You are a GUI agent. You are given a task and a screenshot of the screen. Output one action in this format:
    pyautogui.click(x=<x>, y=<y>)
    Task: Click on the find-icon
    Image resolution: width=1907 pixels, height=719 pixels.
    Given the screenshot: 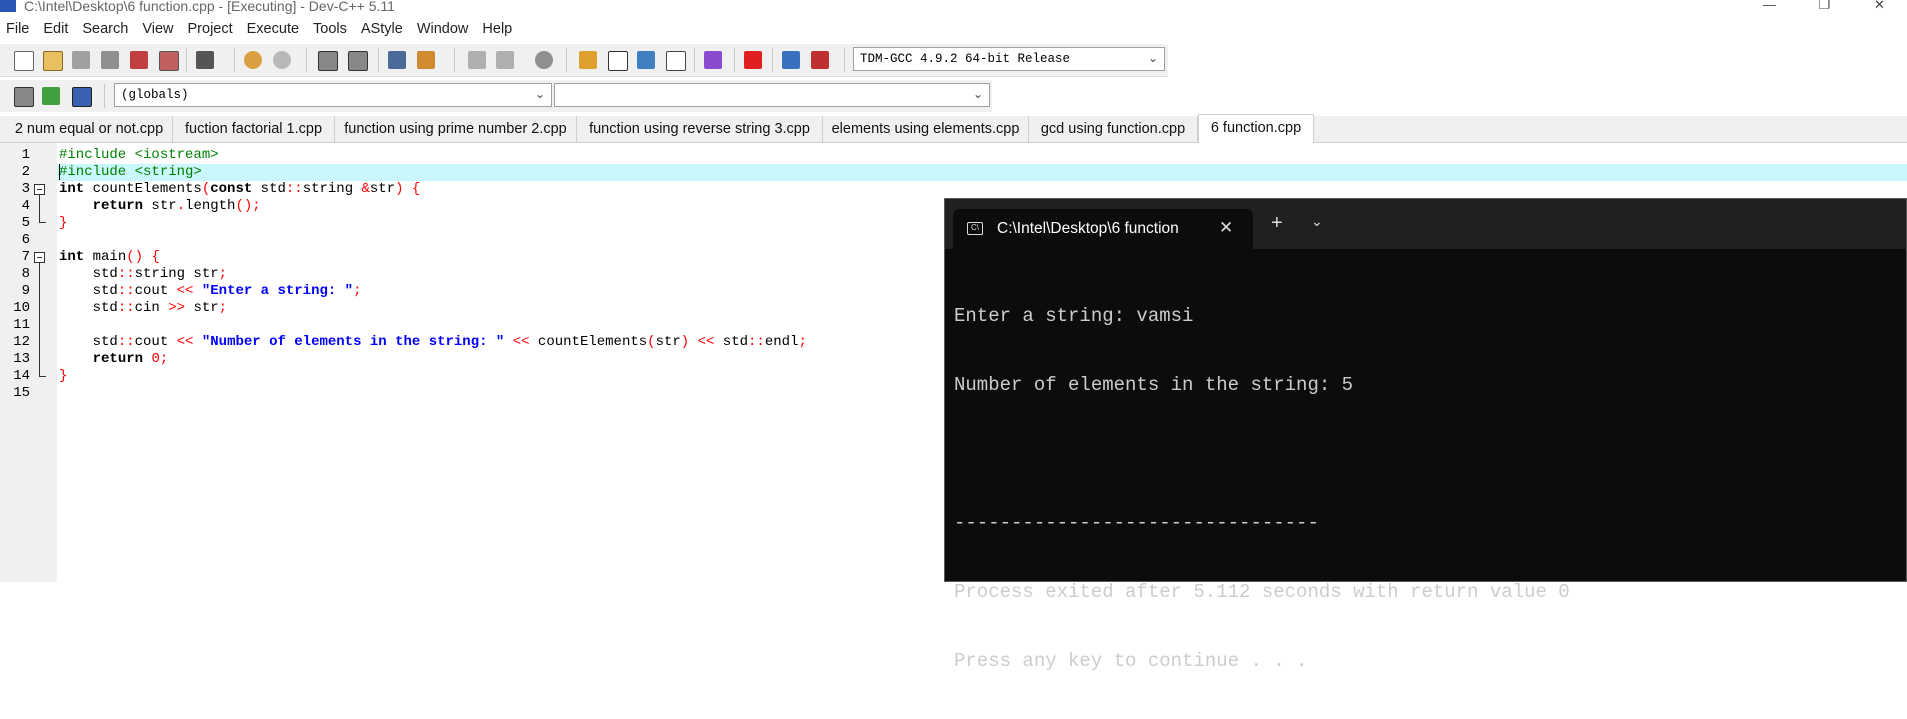 What is the action you would take?
    pyautogui.click(x=328, y=61)
    